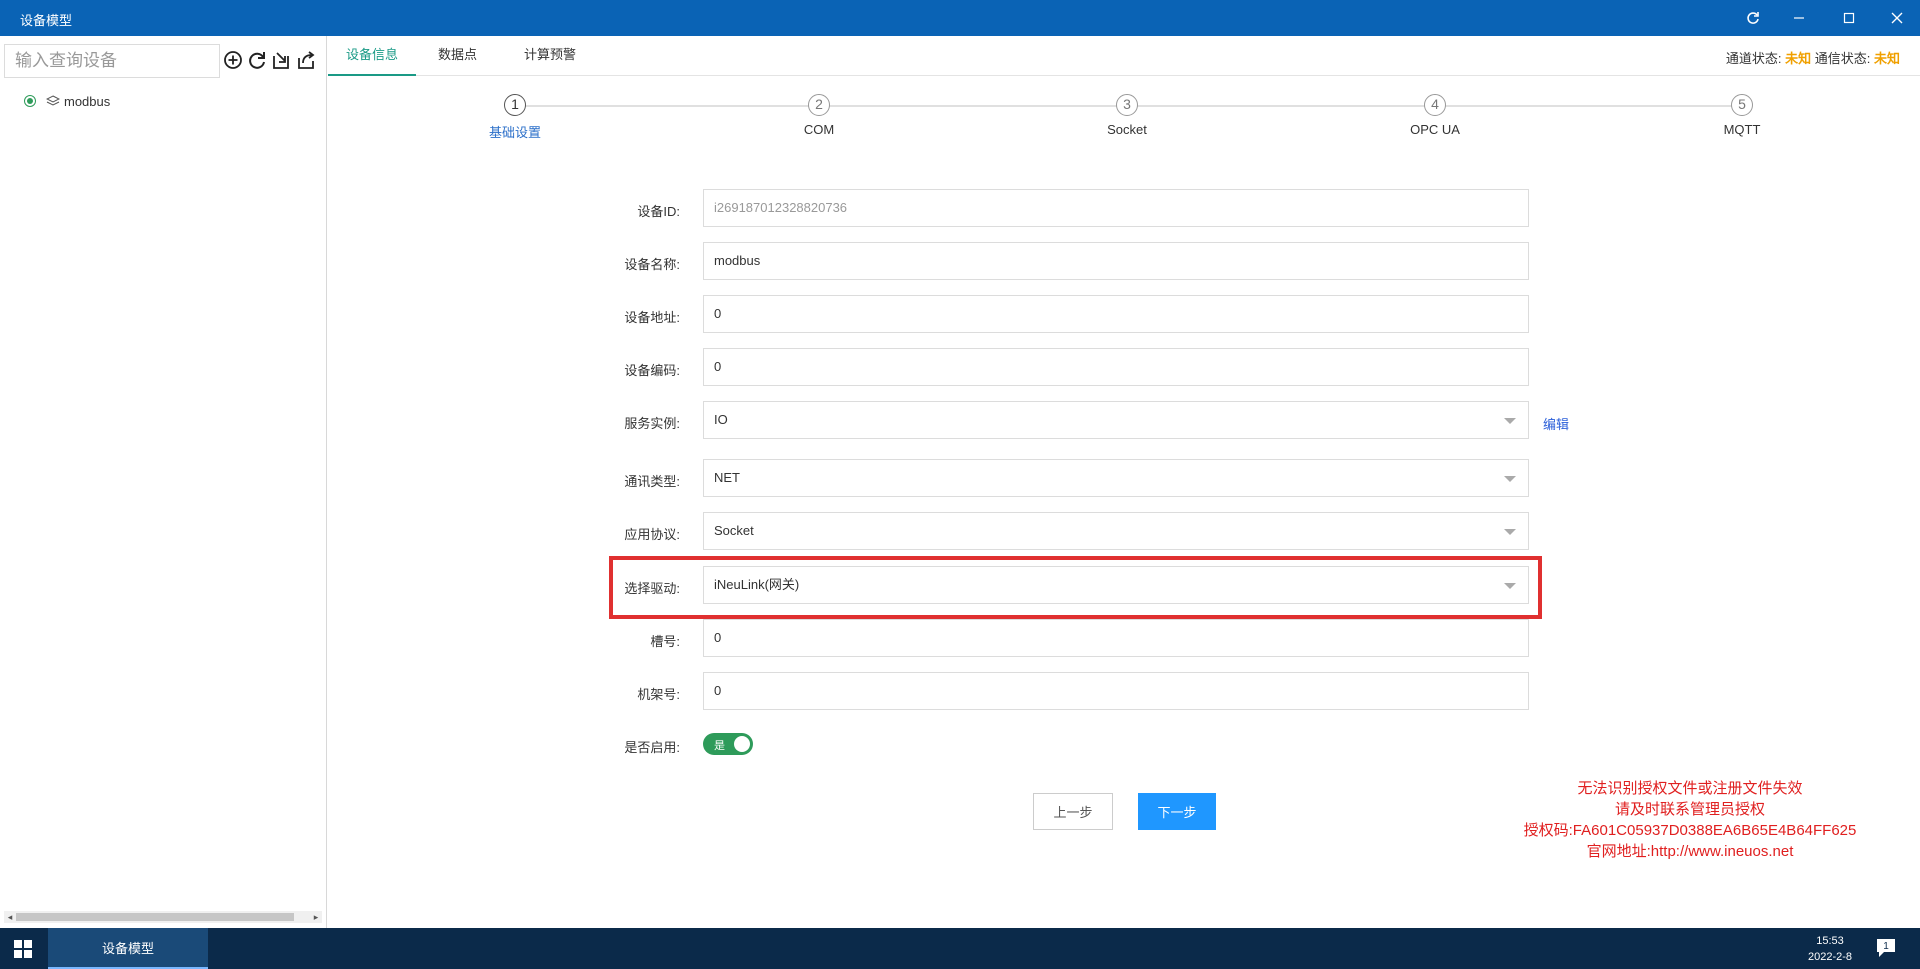 Image resolution: width=1920 pixels, height=969 pixels. What do you see at coordinates (1813, 57) in the screenshot?
I see `connection-status: 通道状态: 未知 通信状态: 未知` at bounding box center [1813, 57].